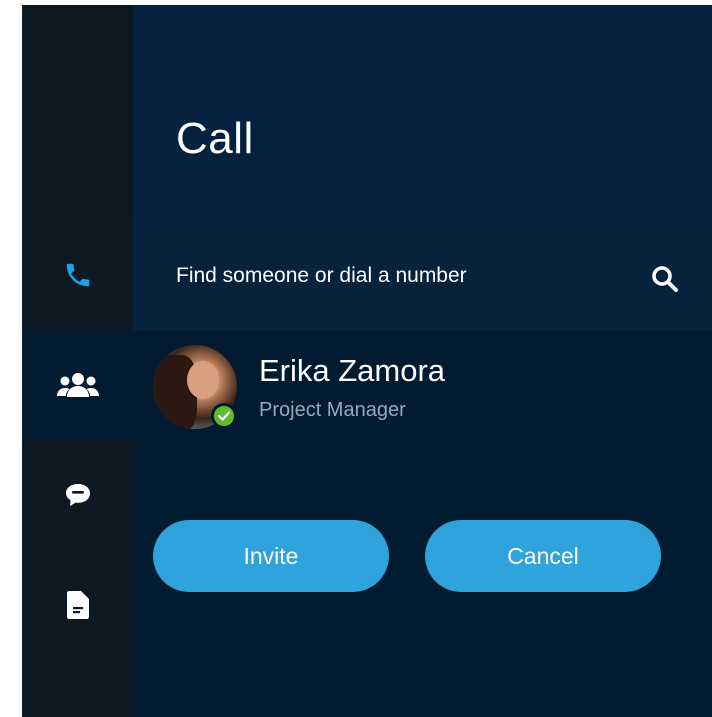  I want to click on people-icon, so click(77, 385).